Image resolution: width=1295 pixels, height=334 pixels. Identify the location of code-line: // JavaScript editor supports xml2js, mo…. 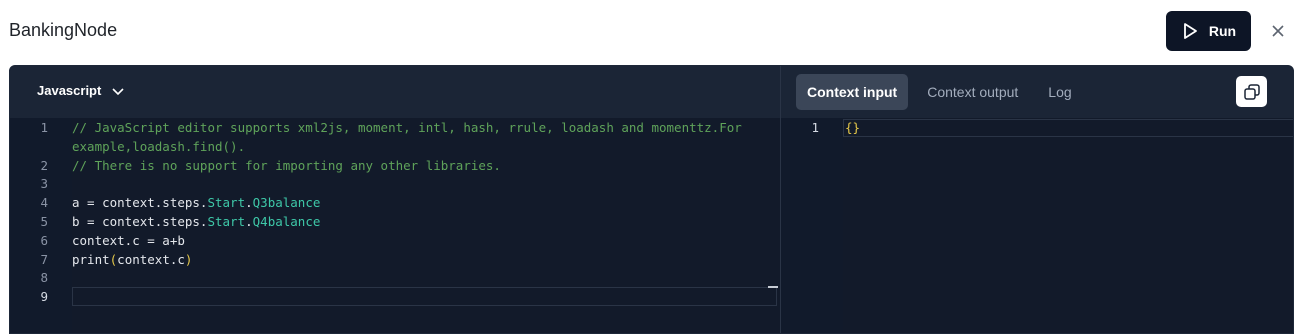
(407, 127).